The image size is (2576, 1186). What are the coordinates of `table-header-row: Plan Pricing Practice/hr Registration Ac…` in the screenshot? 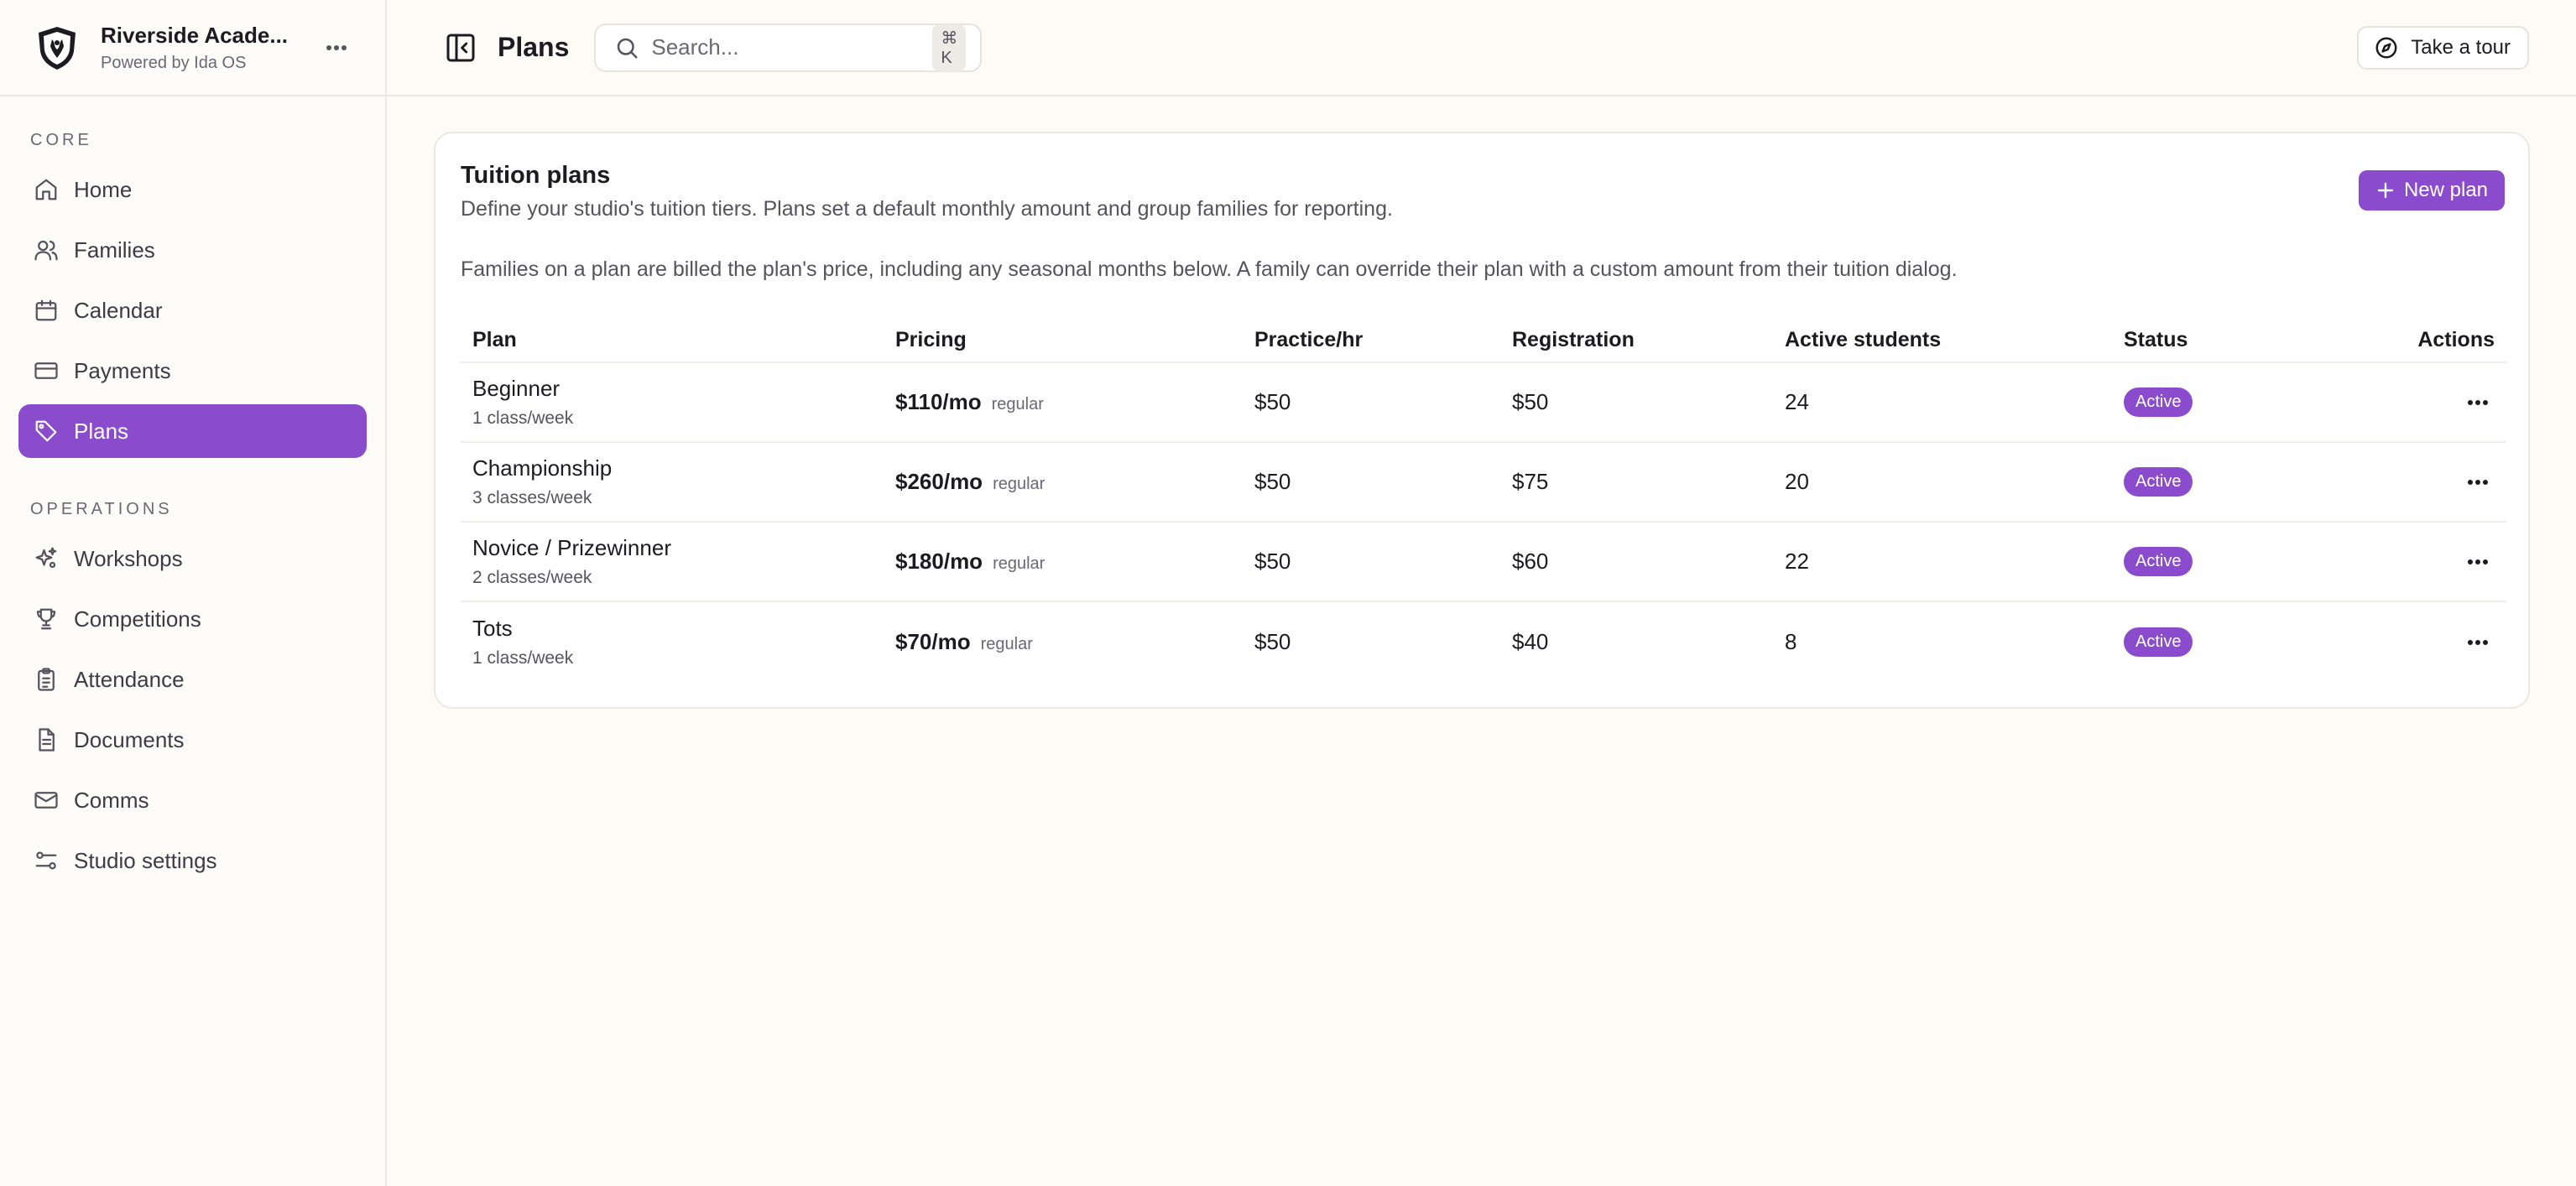 It's located at (1483, 340).